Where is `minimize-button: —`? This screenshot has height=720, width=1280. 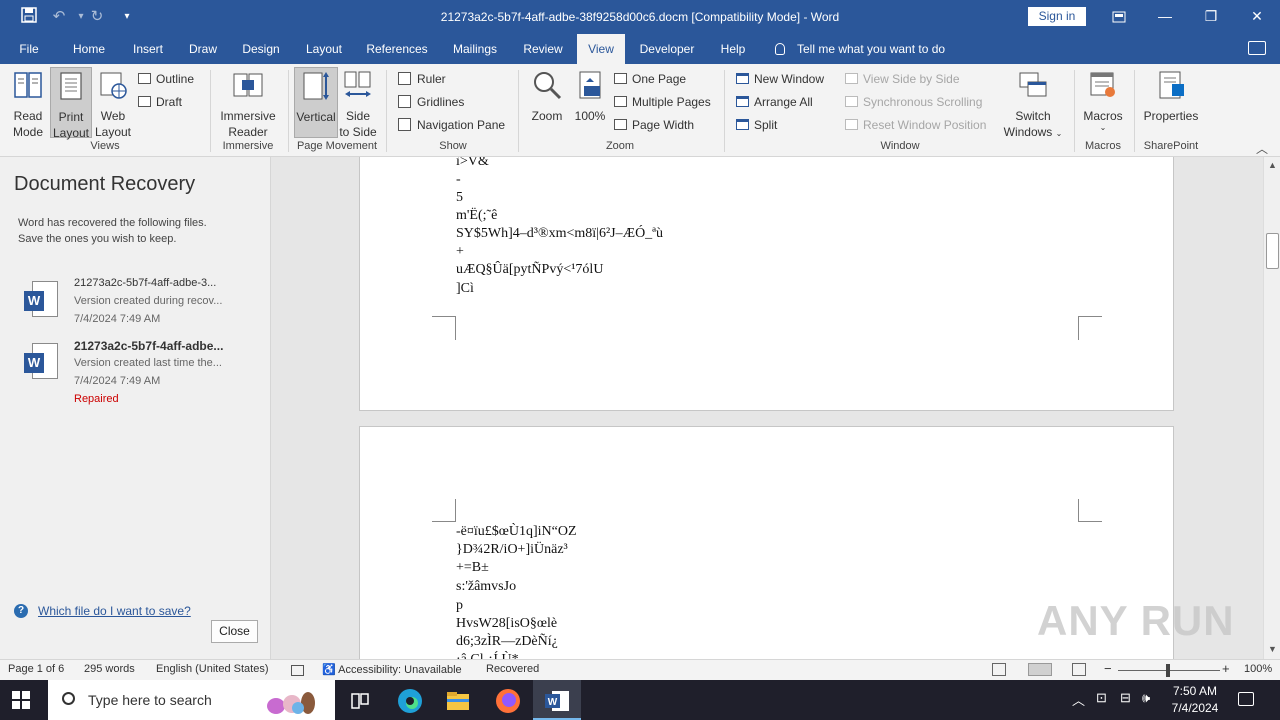 minimize-button: — is located at coordinates (1165, 17).